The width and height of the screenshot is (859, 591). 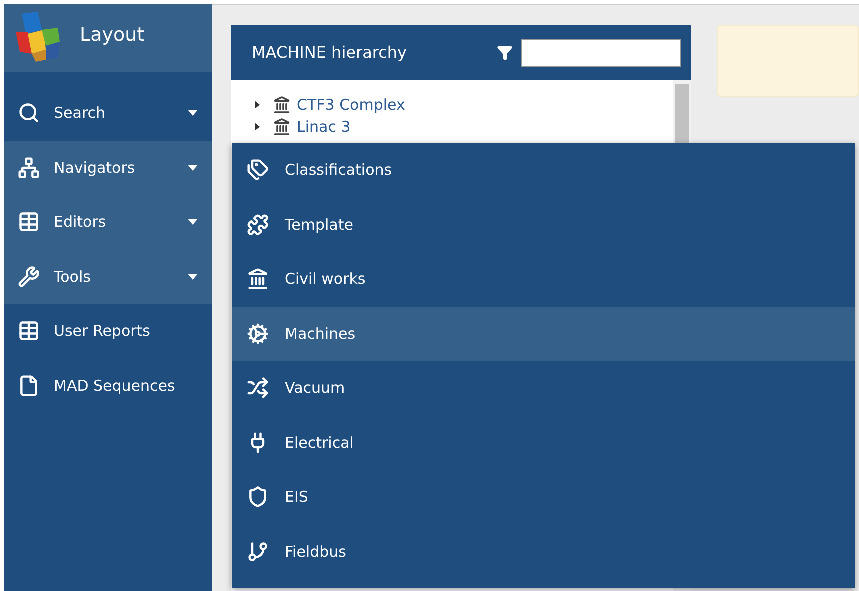 I want to click on menu-item: Vacuum, so click(x=543, y=388).